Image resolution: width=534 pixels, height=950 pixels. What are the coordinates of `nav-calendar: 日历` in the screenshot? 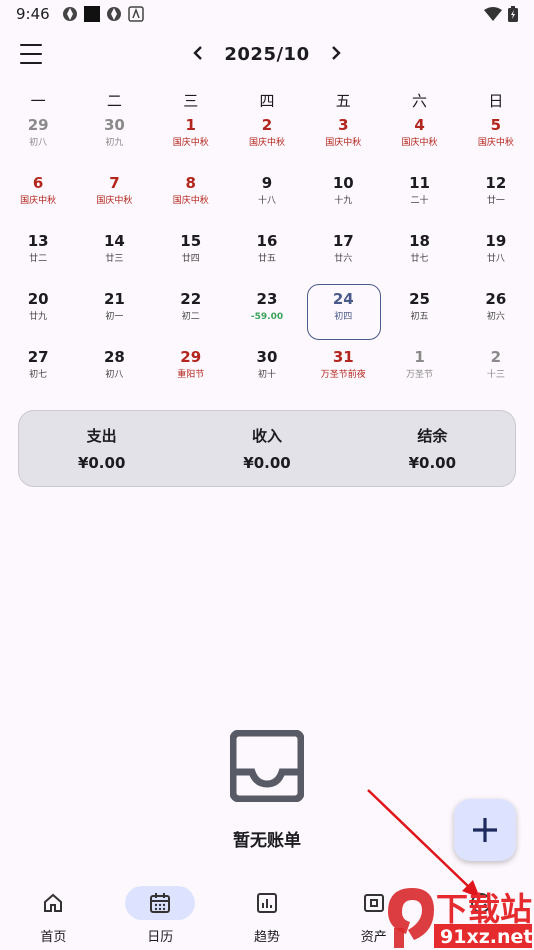 It's located at (160, 914).